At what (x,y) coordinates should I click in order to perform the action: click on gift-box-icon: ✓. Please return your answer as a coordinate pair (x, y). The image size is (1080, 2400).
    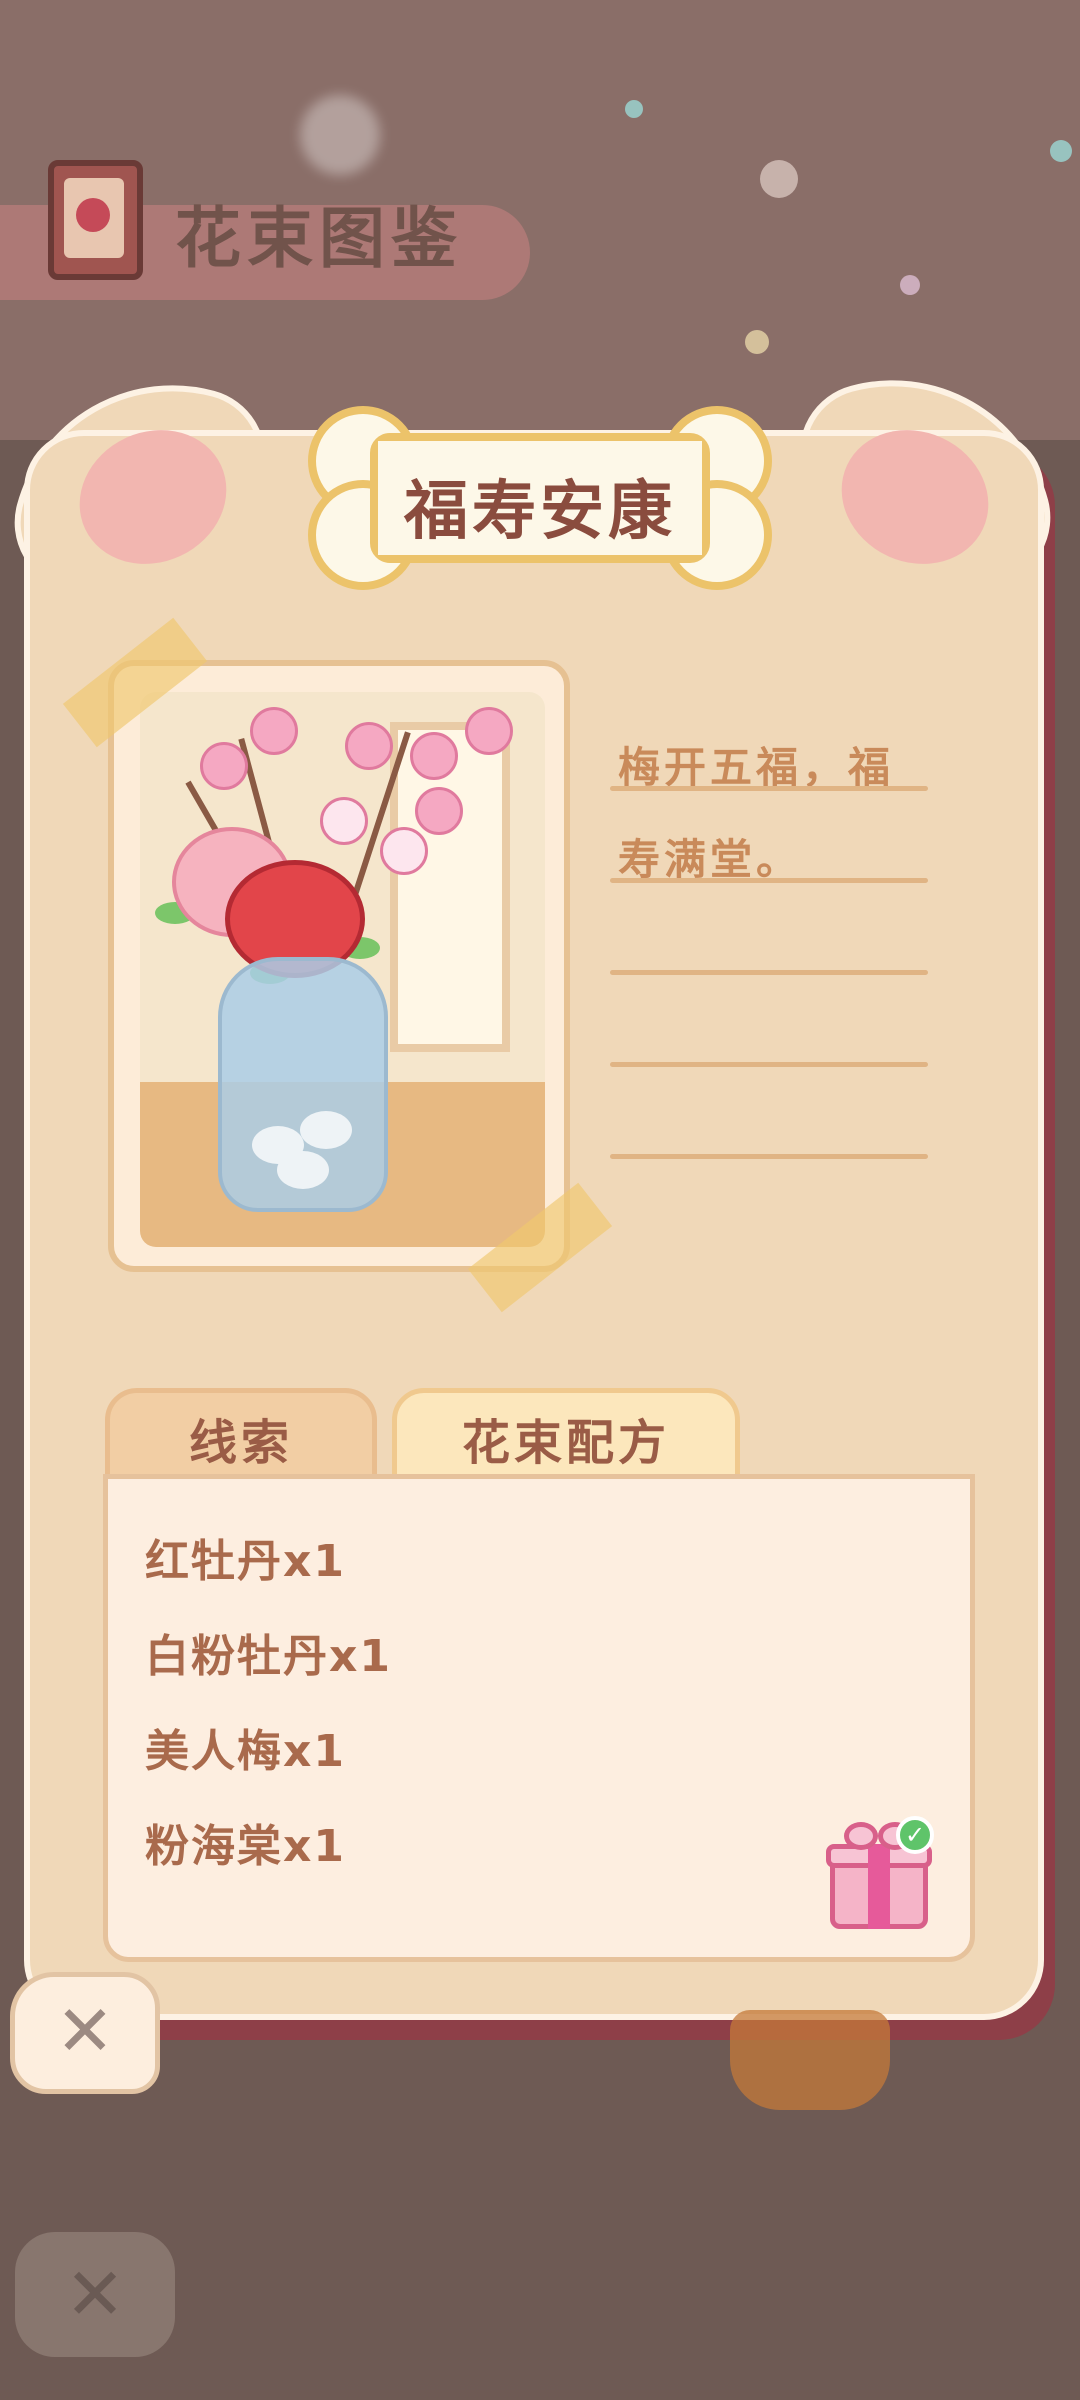
    Looking at the image, I should click on (880, 1873).